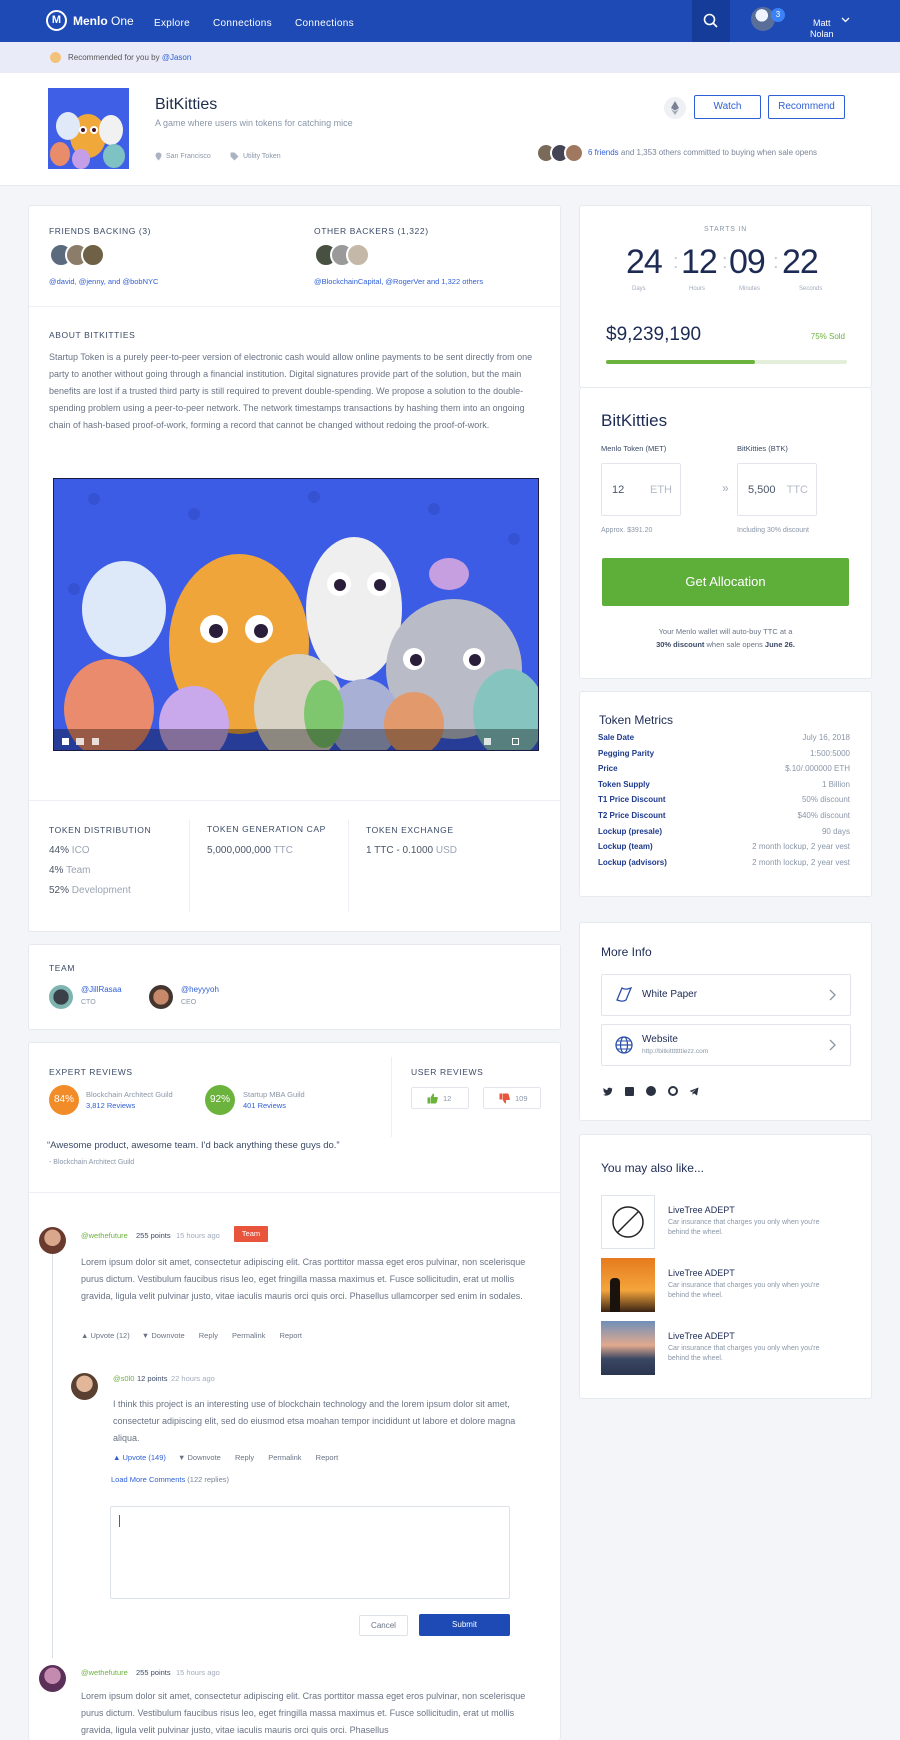 The image size is (900, 1740). What do you see at coordinates (778, 15) in the screenshot?
I see `notification-badge: 3` at bounding box center [778, 15].